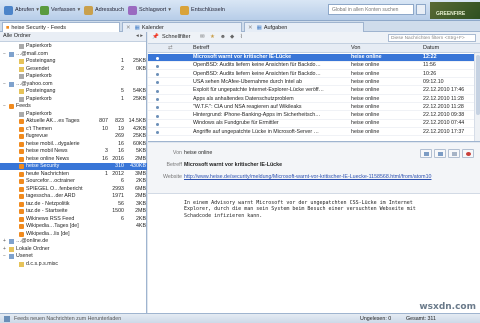 This screenshot has height=323, width=480. What do you see at coordinates (149, 10) in the screenshot?
I see `tag-button: Schlagwort ▾` at bounding box center [149, 10].